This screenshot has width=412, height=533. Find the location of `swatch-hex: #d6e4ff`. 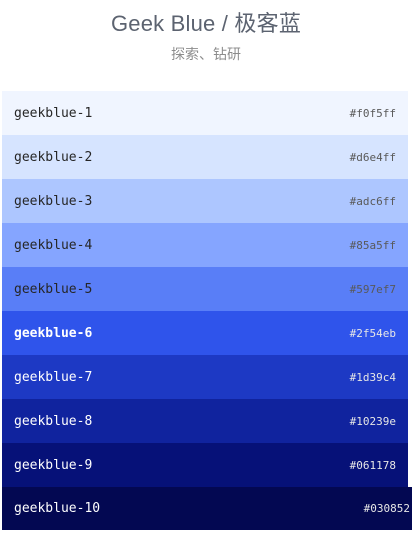

swatch-hex: #d6e4ff is located at coordinates (372, 157).